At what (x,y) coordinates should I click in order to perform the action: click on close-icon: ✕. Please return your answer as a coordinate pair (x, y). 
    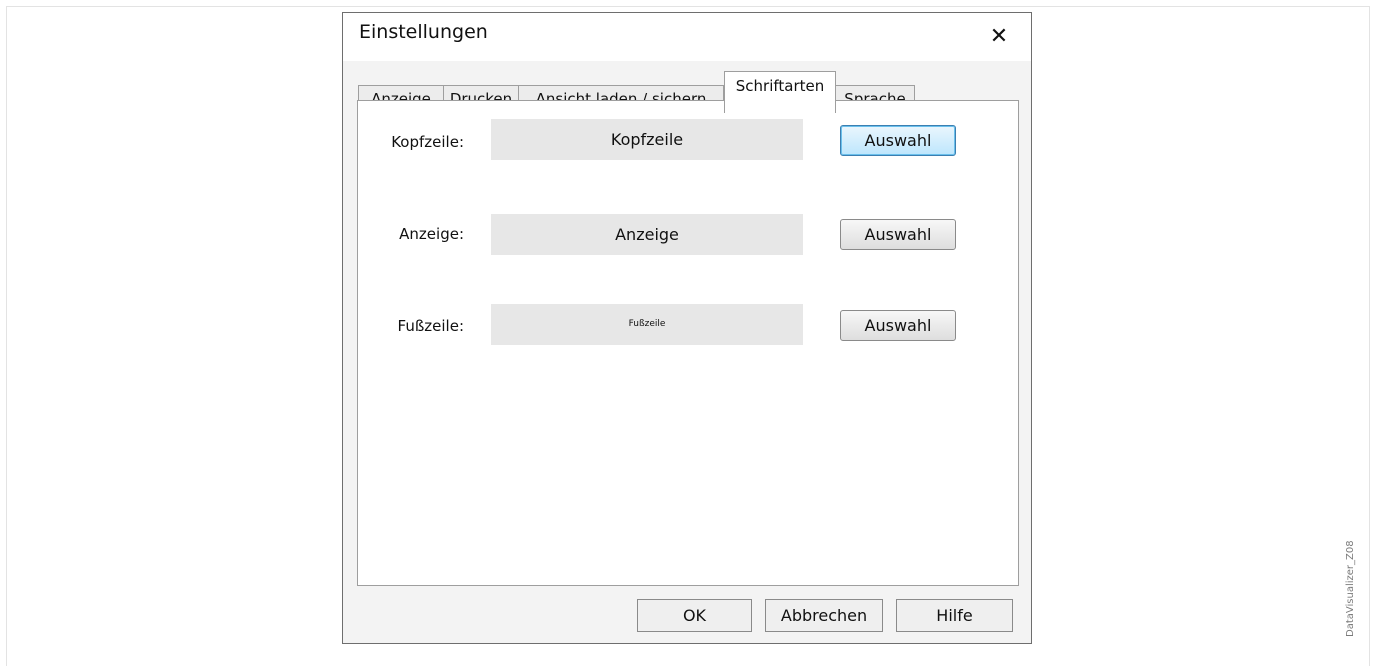
    Looking at the image, I should click on (999, 37).